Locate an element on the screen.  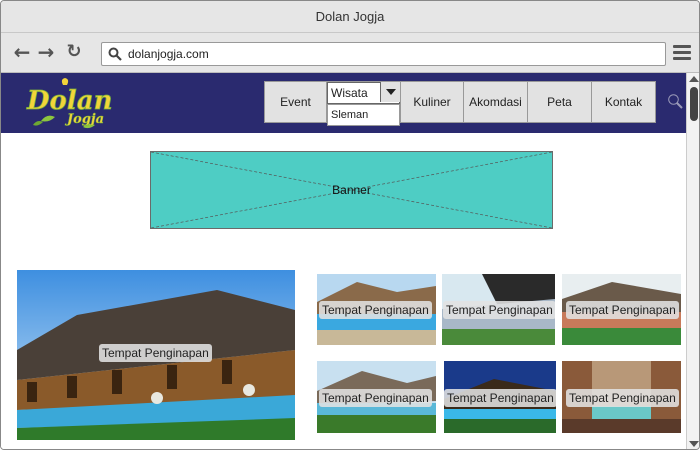
dropdown-option-sleman: Sleman is located at coordinates (363, 115).